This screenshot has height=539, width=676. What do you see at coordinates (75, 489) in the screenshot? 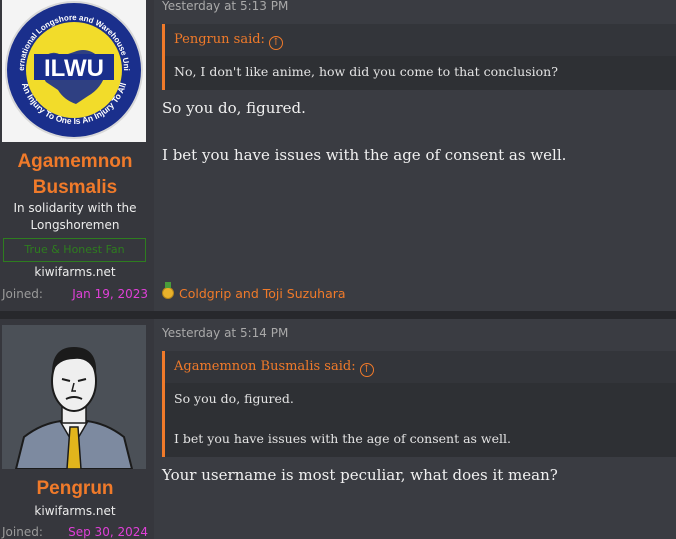
I see `username: Pengrun` at bounding box center [75, 489].